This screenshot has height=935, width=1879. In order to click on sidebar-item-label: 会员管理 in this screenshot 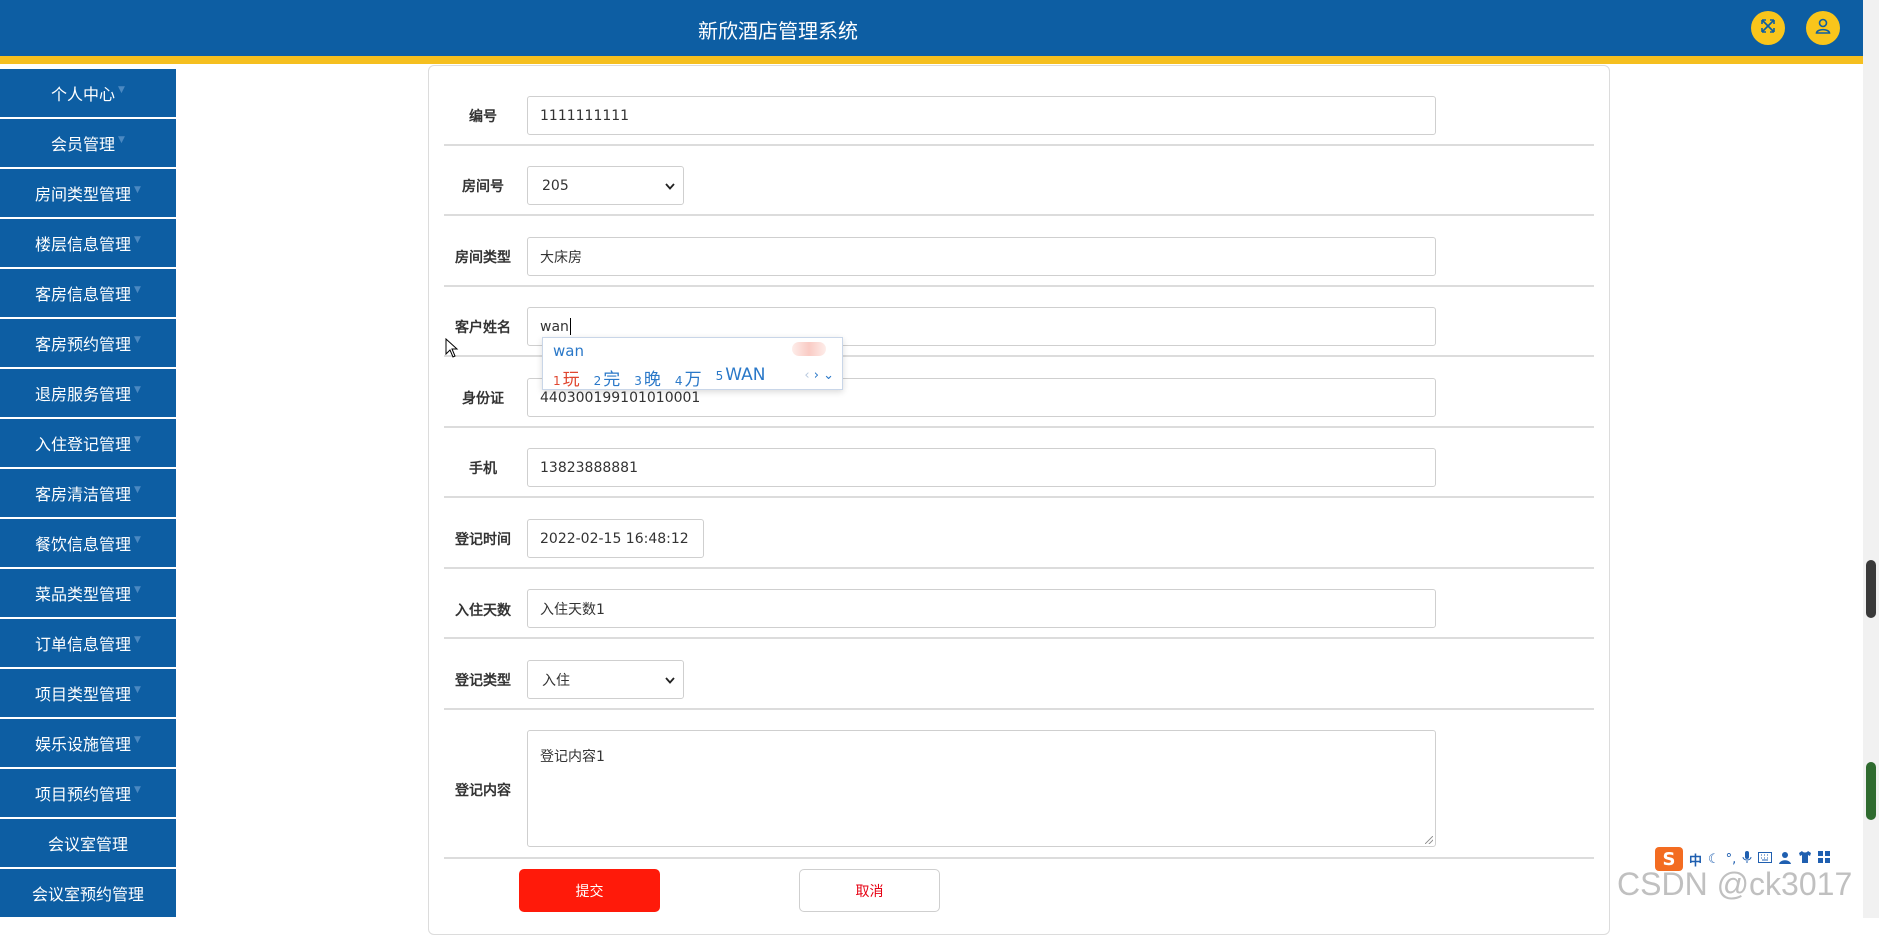, I will do `click(83, 144)`.